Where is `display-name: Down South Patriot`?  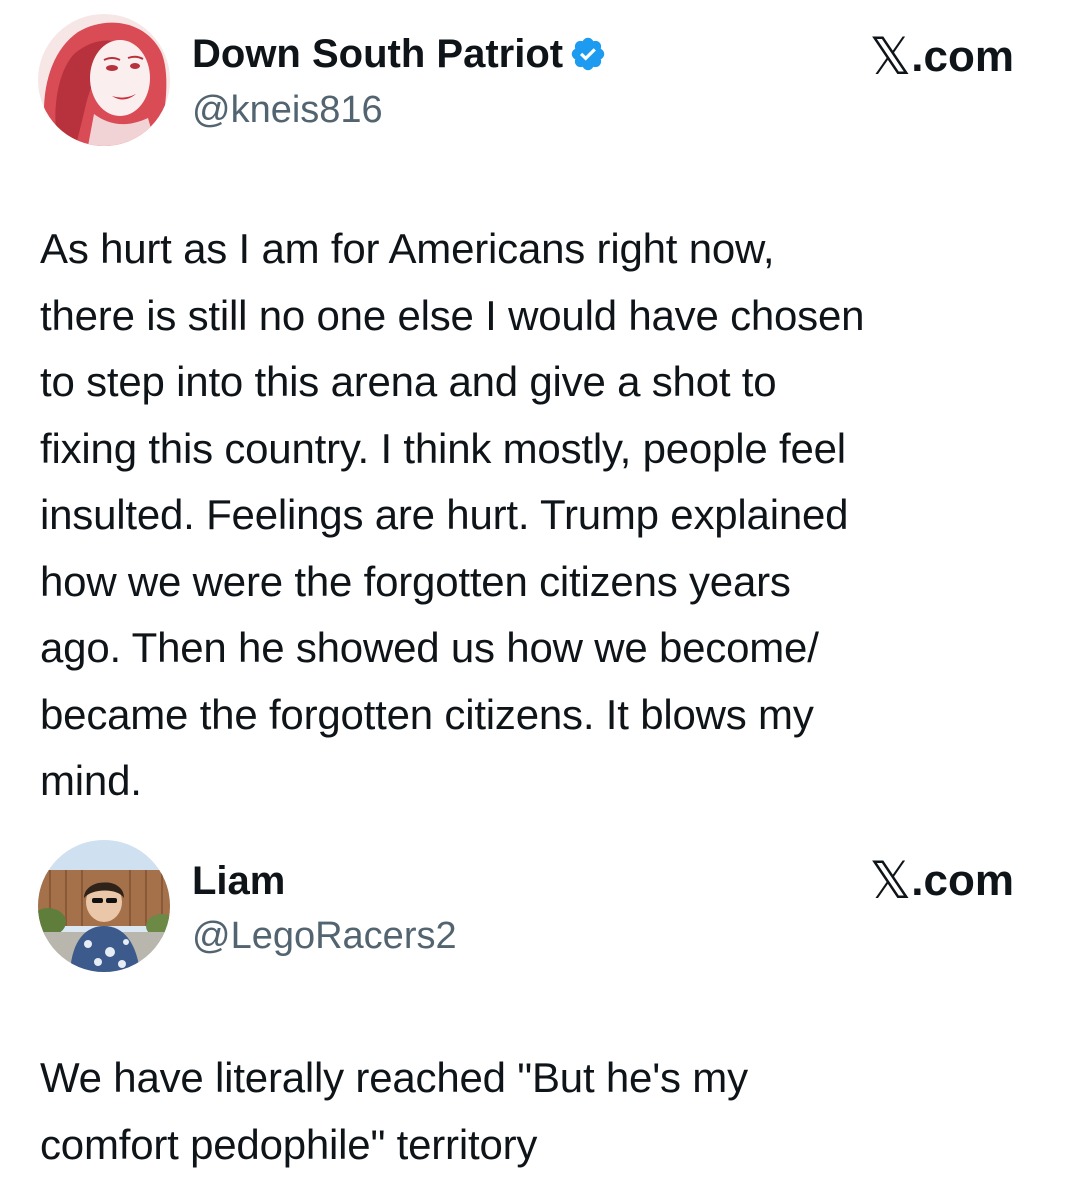
display-name: Down South Patriot is located at coordinates (399, 54).